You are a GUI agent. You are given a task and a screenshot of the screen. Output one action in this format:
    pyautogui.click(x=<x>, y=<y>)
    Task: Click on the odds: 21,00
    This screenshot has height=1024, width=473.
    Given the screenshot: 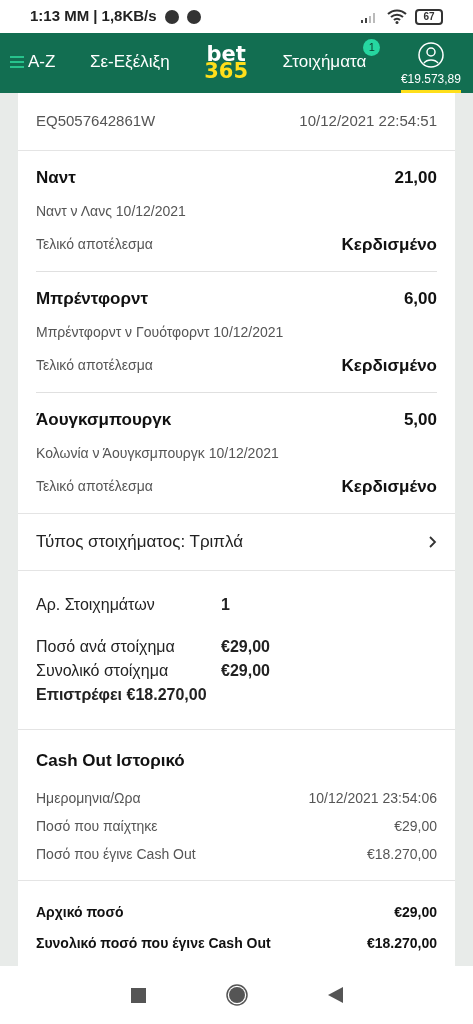 What is the action you would take?
    pyautogui.click(x=415, y=178)
    